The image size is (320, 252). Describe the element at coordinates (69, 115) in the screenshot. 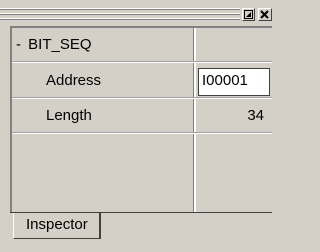

I see `property-label: Length` at that location.